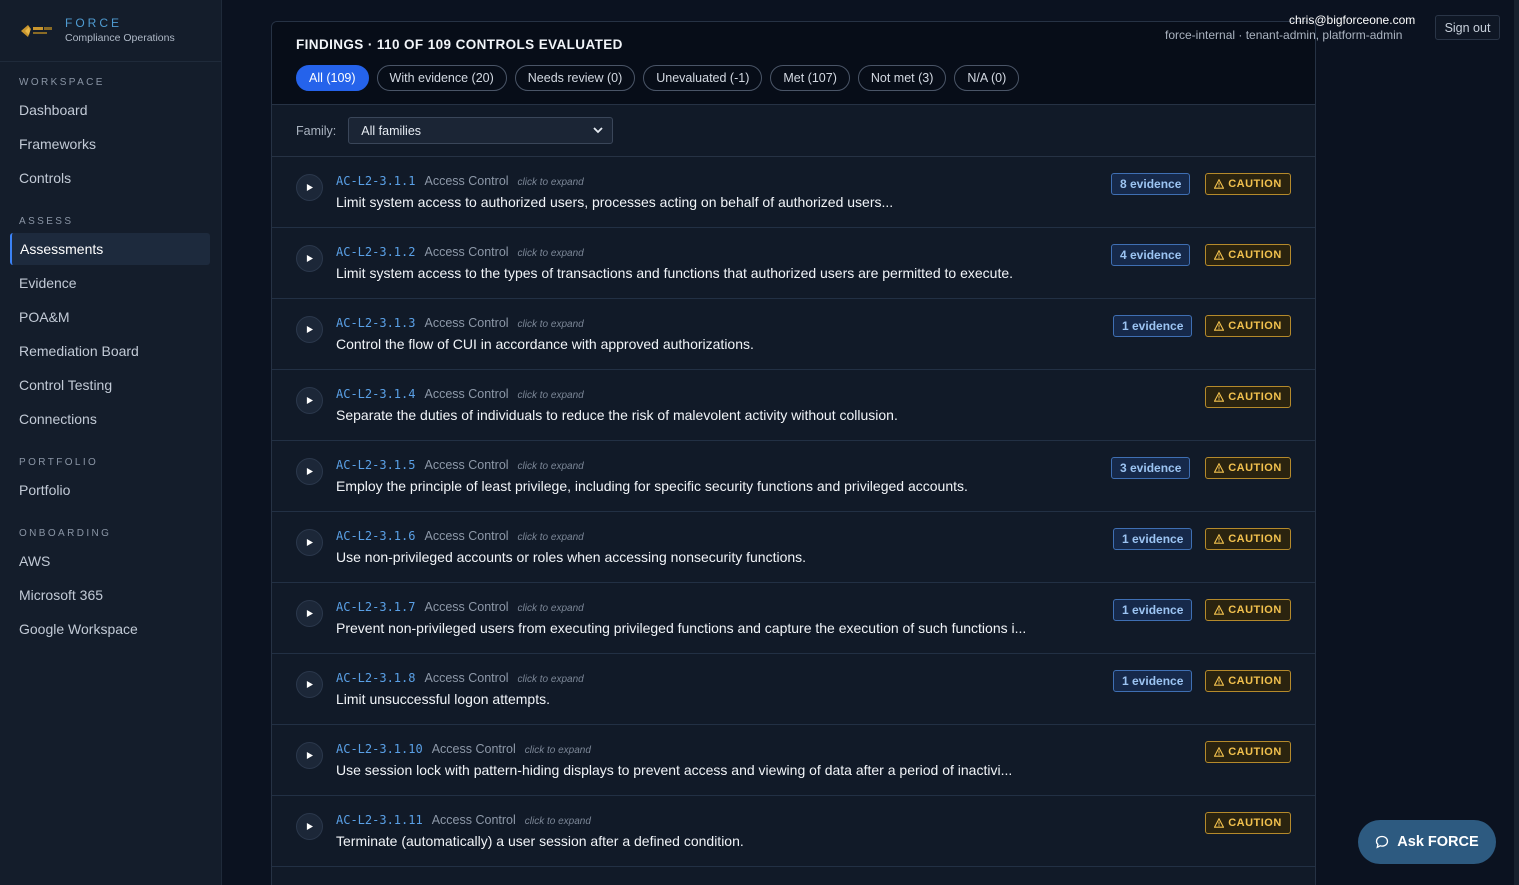  I want to click on sidebar-item-microsoft-365: Microsoft 365, so click(110, 595).